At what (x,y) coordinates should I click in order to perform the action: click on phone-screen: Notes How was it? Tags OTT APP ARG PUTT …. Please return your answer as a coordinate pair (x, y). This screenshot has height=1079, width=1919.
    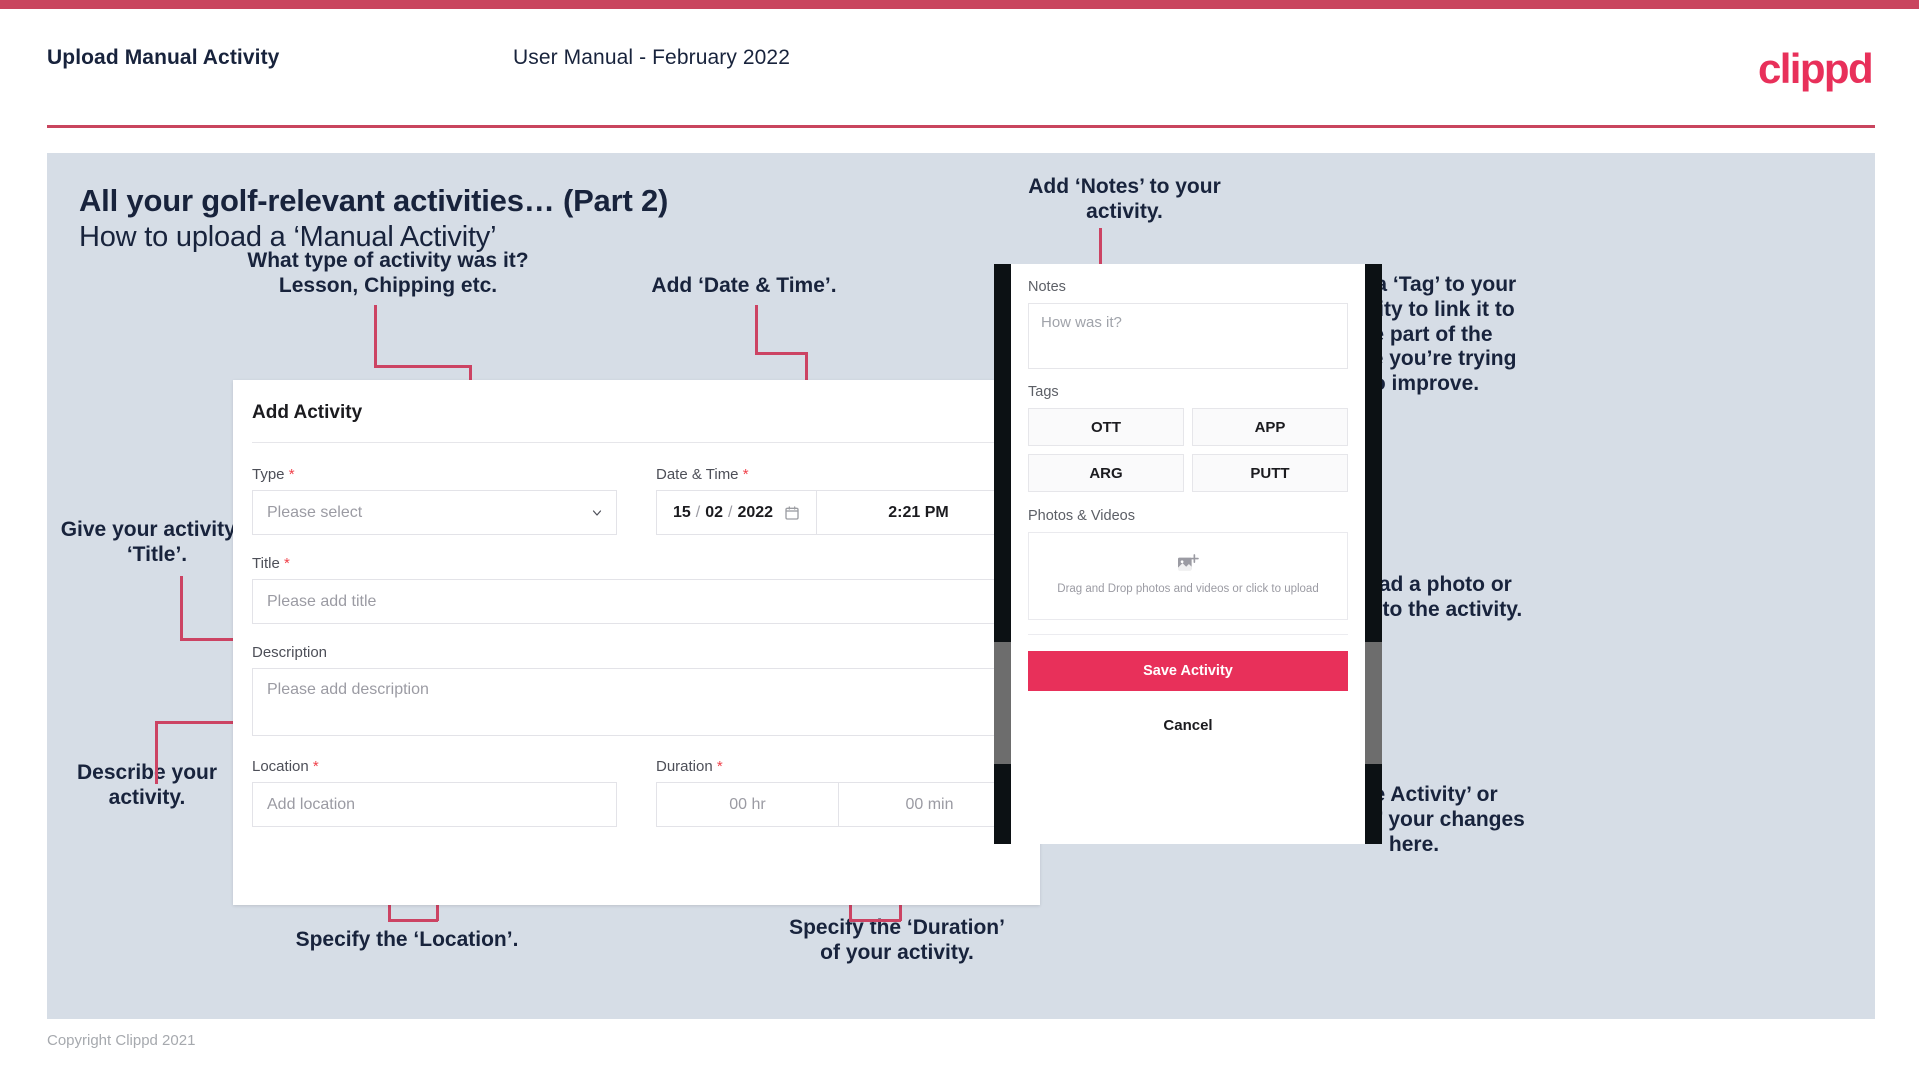
    Looking at the image, I should click on (1188, 554).